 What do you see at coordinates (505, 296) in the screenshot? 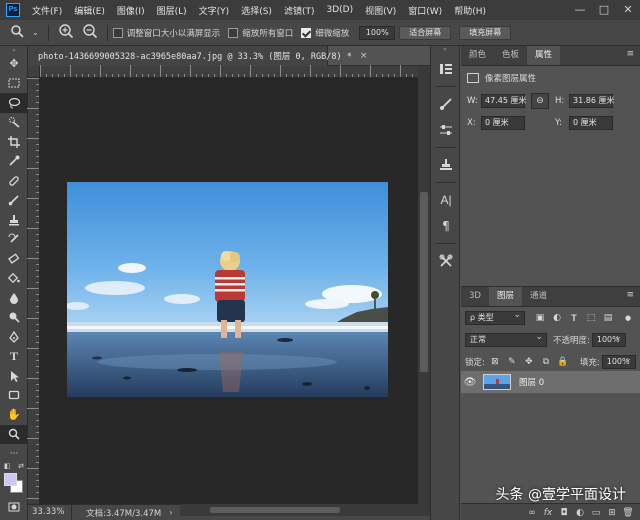
I see `tab-layers: 图层` at bounding box center [505, 296].